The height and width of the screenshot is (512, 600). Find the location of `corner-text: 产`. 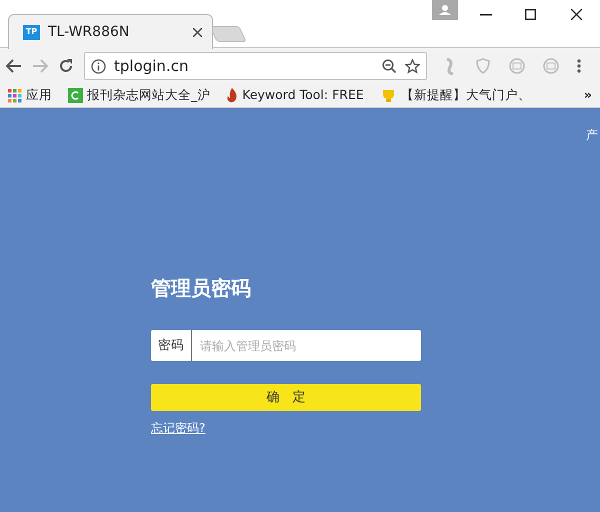

corner-text: 产 is located at coordinates (592, 135).